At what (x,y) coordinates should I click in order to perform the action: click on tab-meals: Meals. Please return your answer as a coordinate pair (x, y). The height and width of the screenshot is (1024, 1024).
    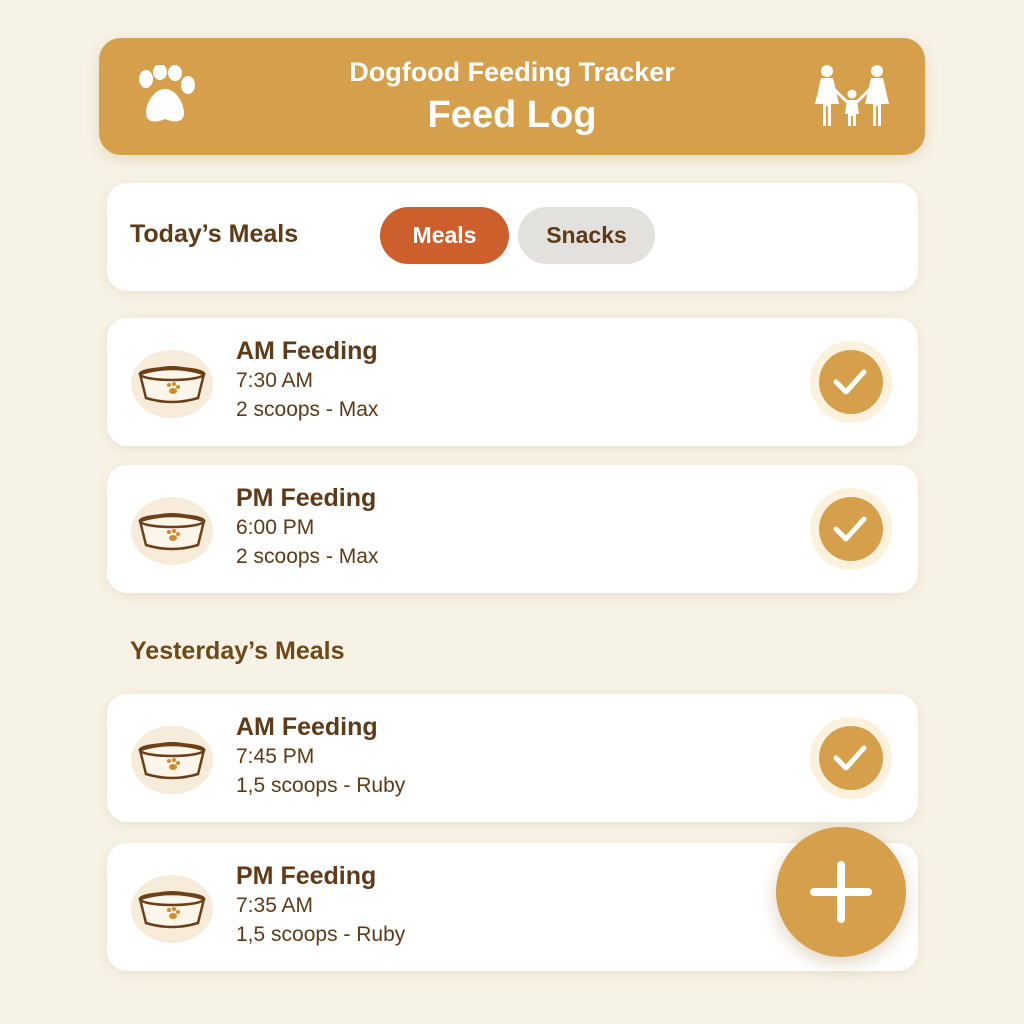
    Looking at the image, I should click on (444, 235).